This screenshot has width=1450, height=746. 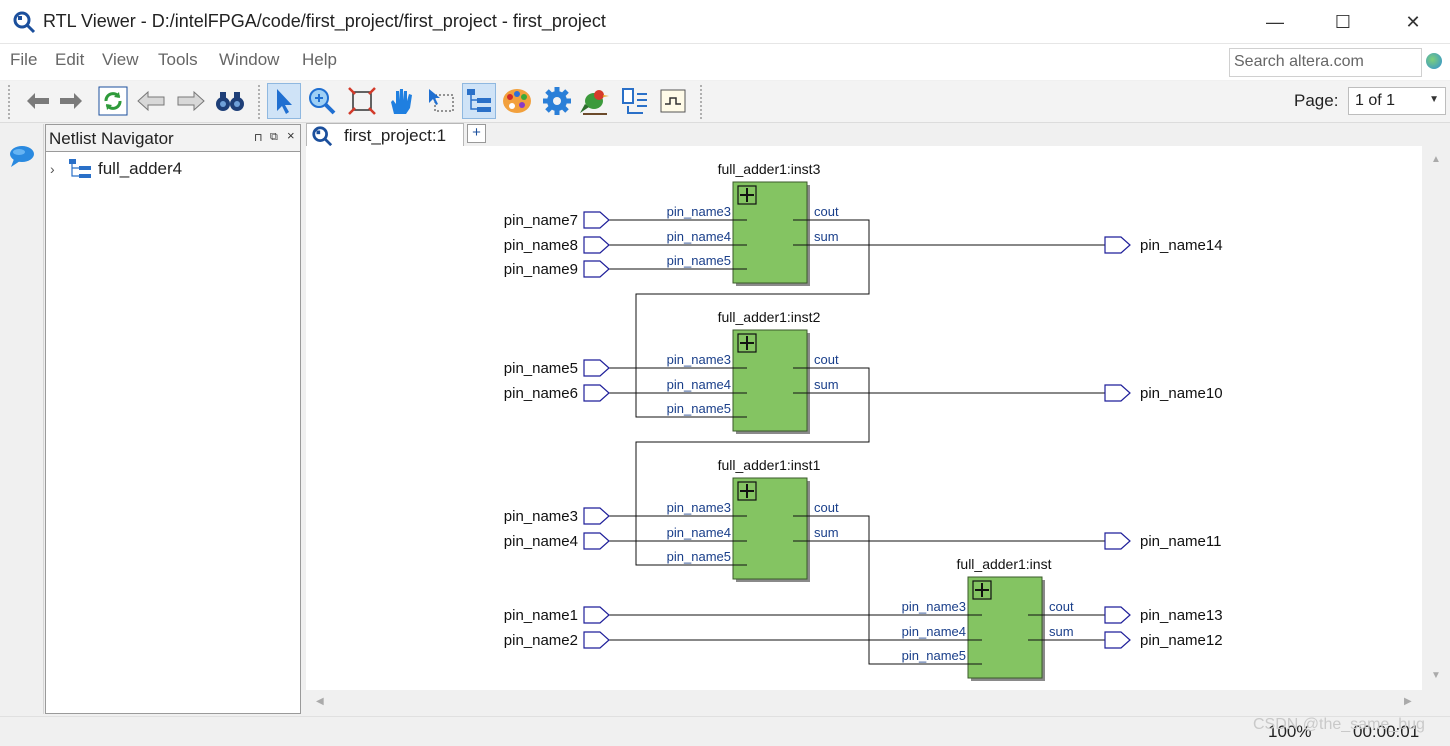 What do you see at coordinates (113, 101) in the screenshot?
I see `refresh-icon` at bounding box center [113, 101].